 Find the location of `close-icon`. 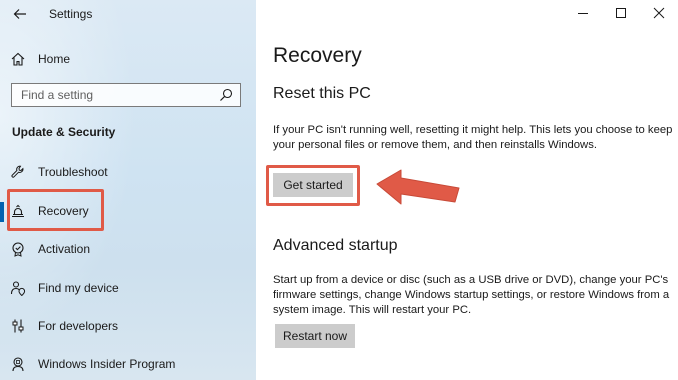

close-icon is located at coordinates (659, 13).